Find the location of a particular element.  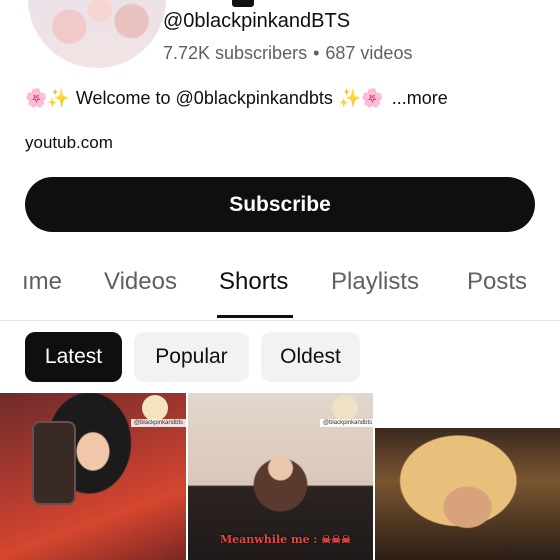

active-tab-indicator is located at coordinates (255, 316).